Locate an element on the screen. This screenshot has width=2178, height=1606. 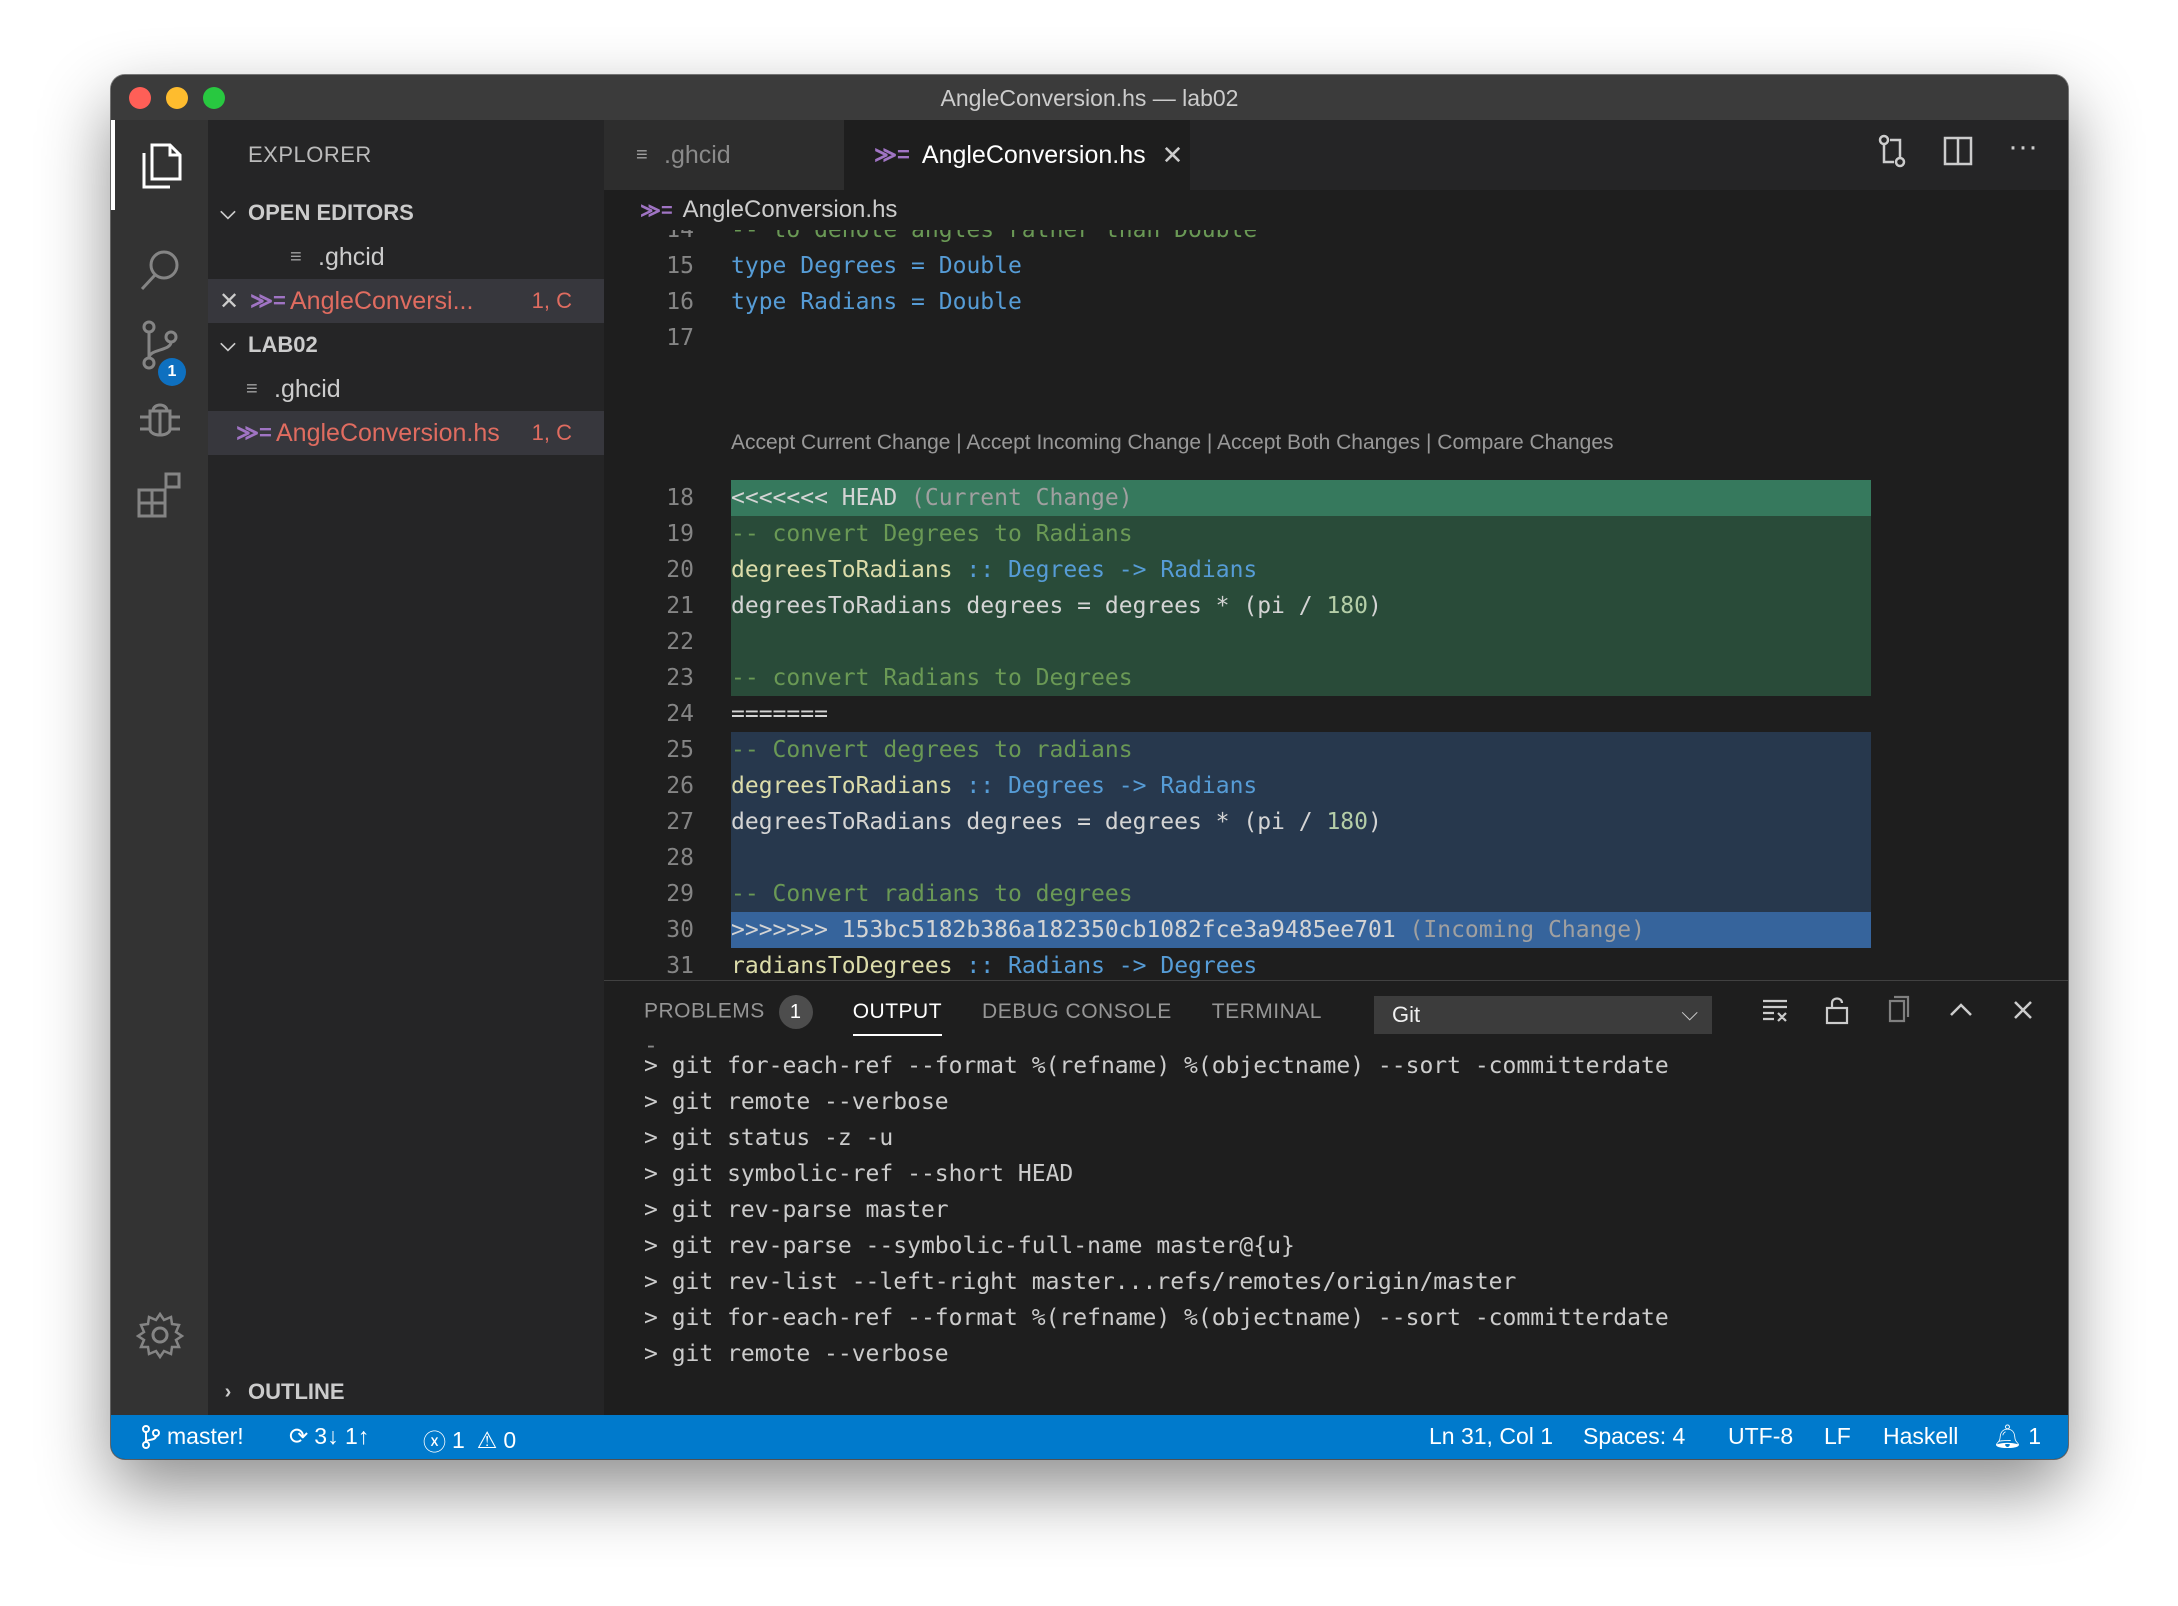
explorer-activity is located at coordinates (159, 165).